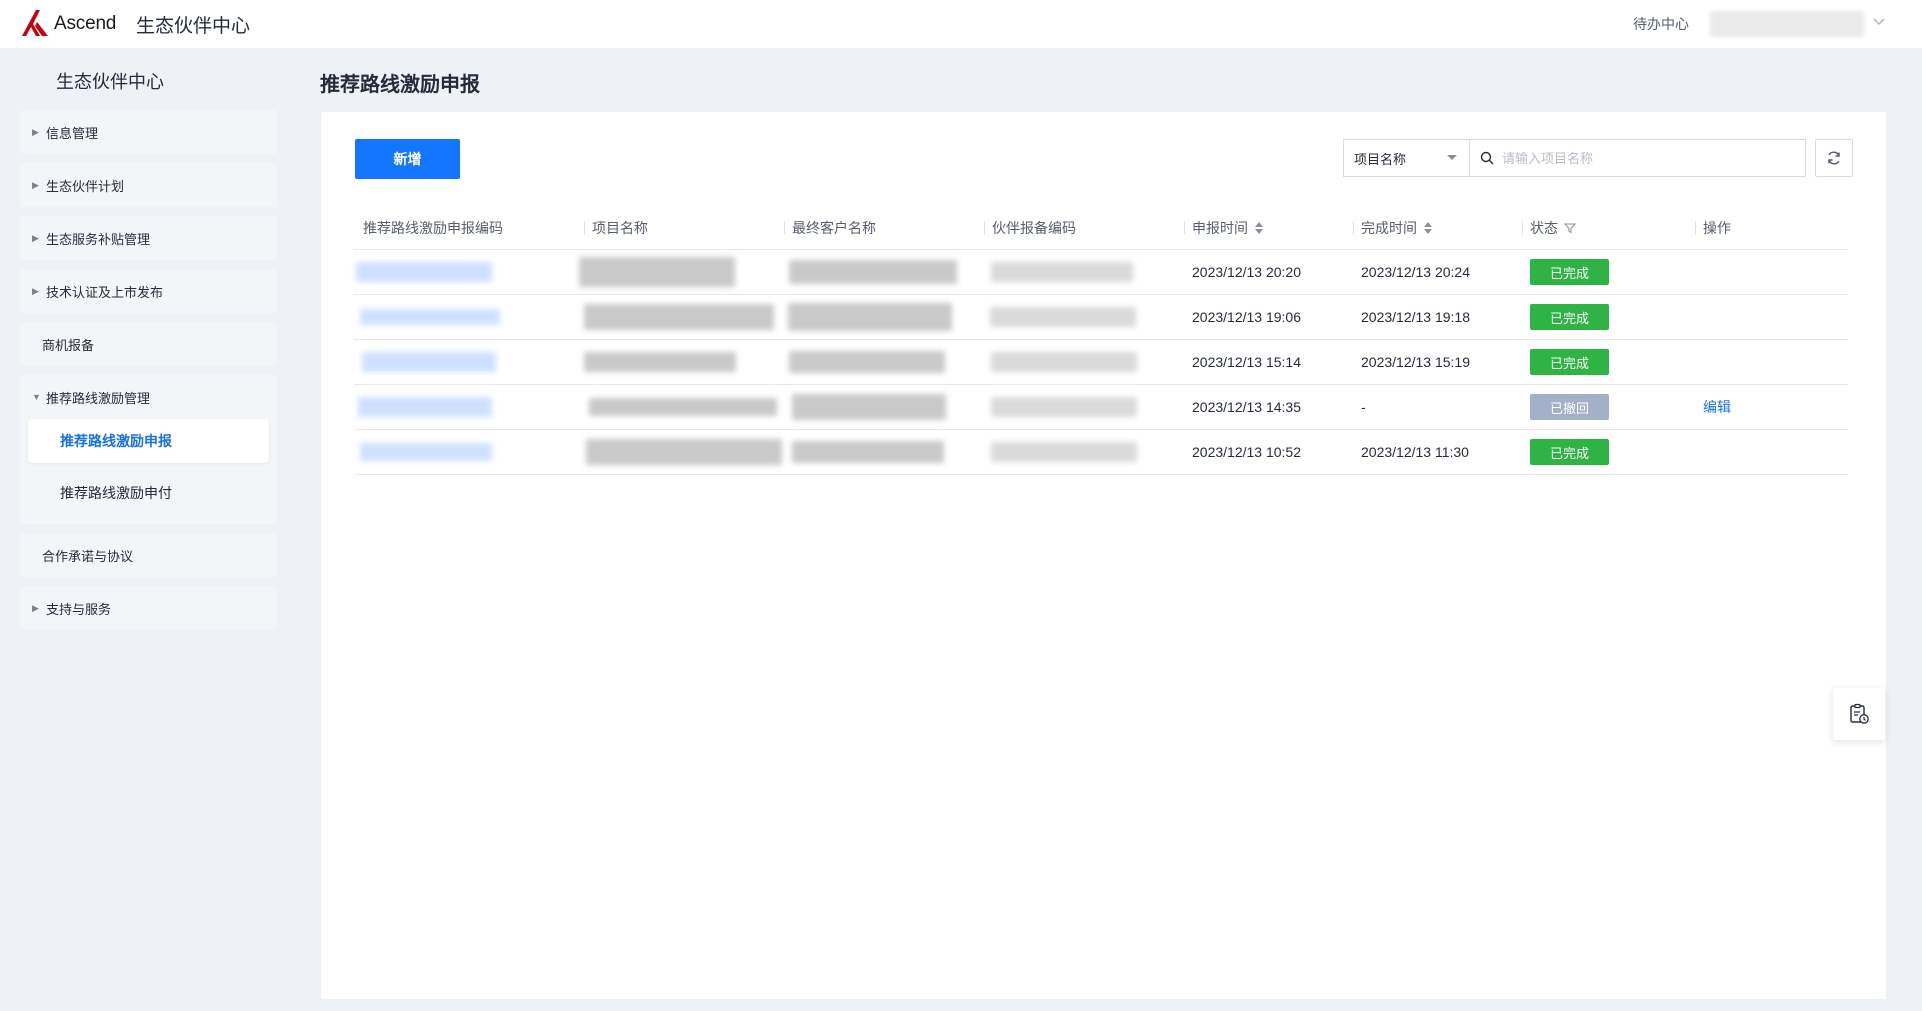 Image resolution: width=1922 pixels, height=1011 pixels. What do you see at coordinates (1380, 159) in the screenshot?
I see `search-field-selected: 项目名称` at bounding box center [1380, 159].